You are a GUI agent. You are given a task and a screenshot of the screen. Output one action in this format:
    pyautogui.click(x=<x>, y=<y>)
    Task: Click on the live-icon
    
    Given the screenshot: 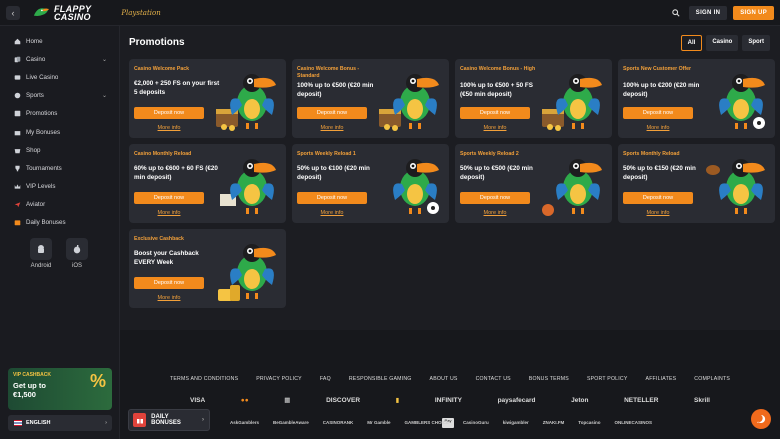 What is the action you would take?
    pyautogui.click(x=17, y=77)
    